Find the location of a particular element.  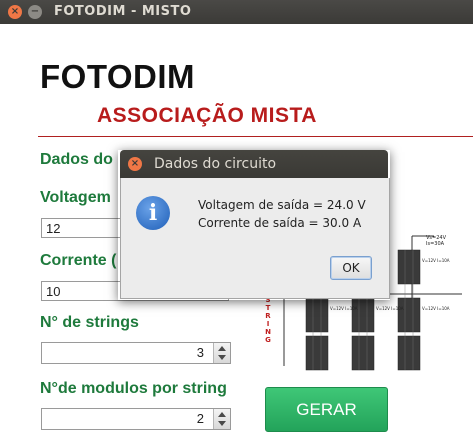

current-label: Corrente ( is located at coordinates (78, 260).